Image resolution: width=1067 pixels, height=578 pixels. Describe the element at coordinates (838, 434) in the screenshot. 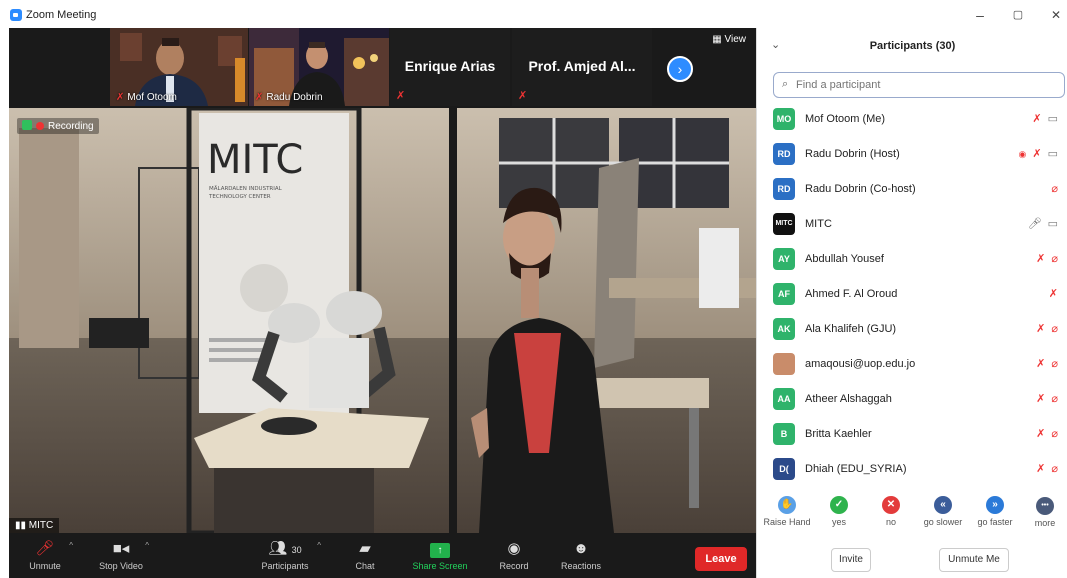

I see `participant-name: Britta Kaehler` at that location.